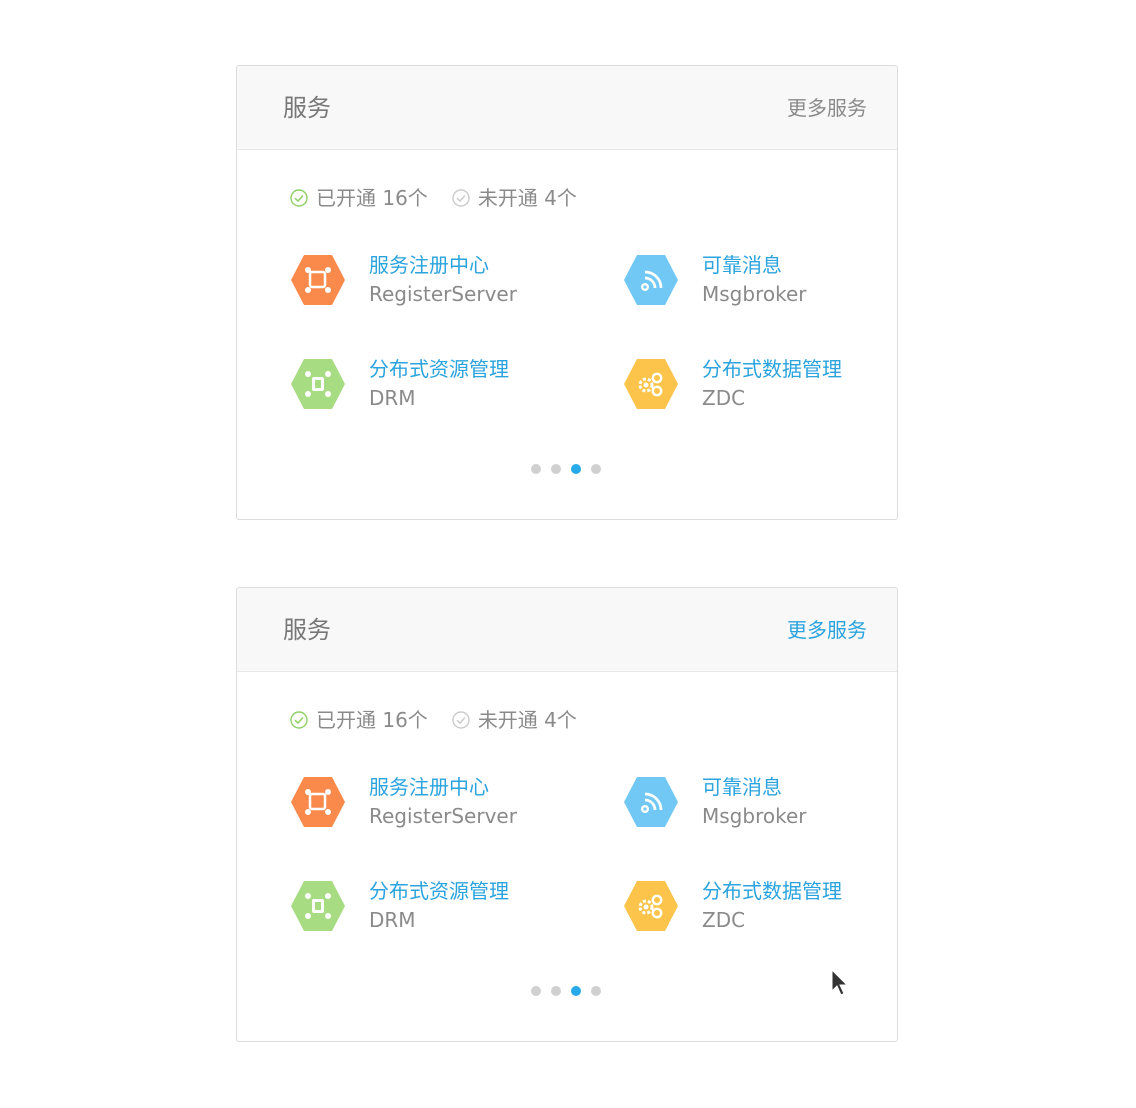 The height and width of the screenshot is (1108, 1136). Describe the element at coordinates (840, 982) in the screenshot. I see `mouse-pointer-icon` at that location.